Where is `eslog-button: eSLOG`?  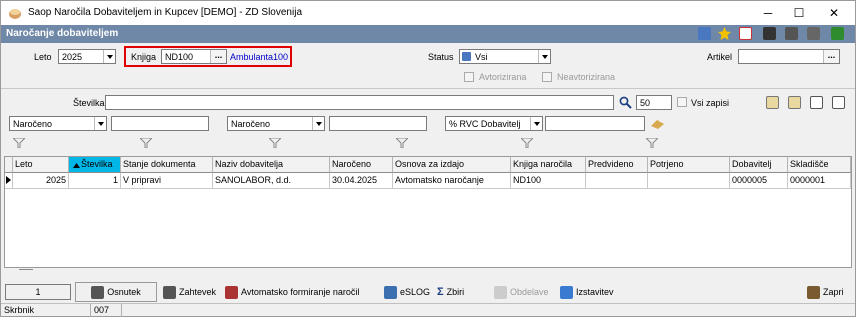 eslog-button: eSLOG is located at coordinates (407, 292).